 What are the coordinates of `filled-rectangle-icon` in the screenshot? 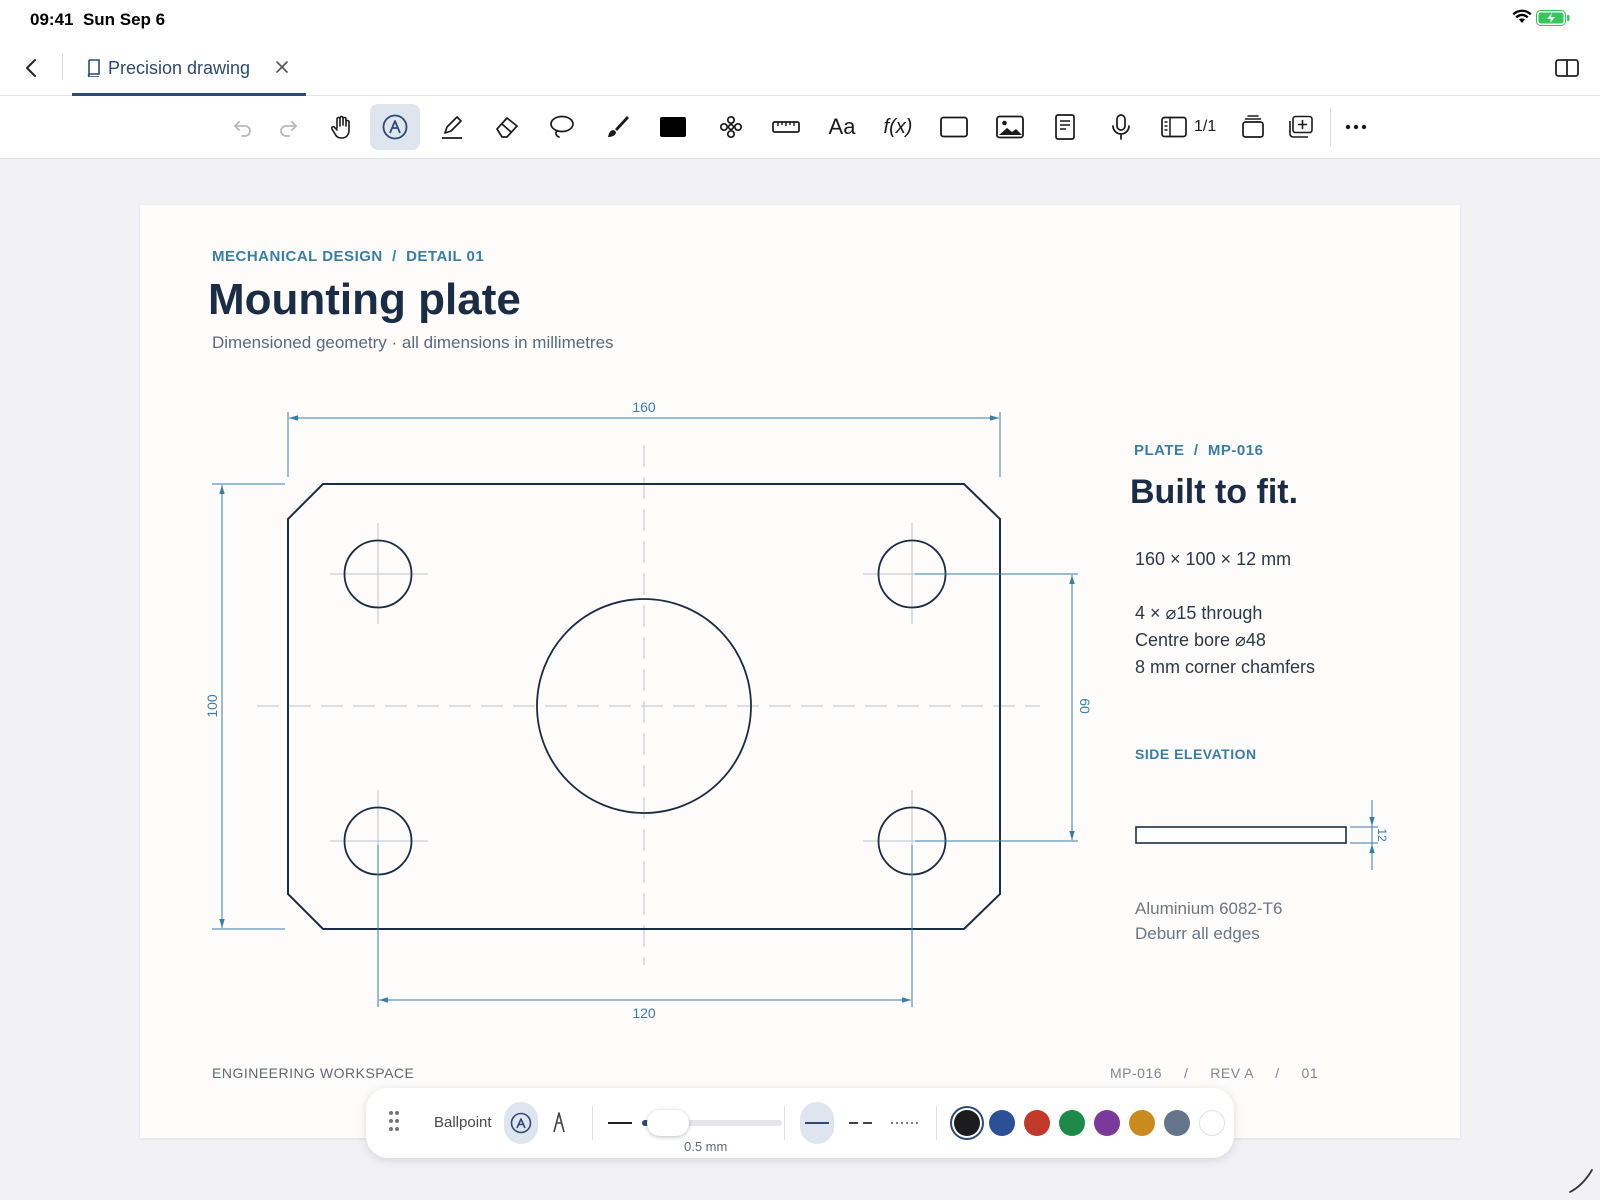 It's located at (673, 127).